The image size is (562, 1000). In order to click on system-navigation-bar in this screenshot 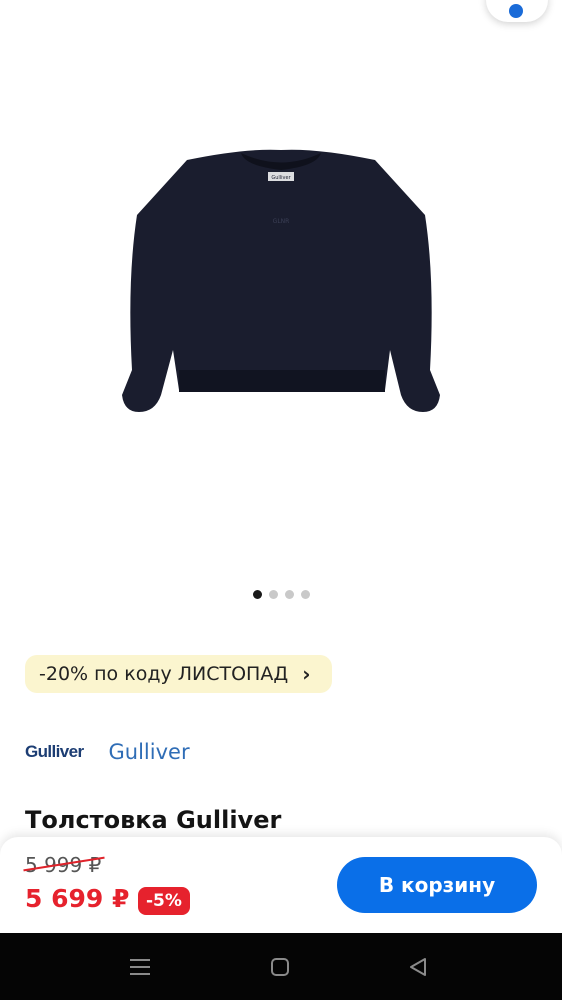, I will do `click(281, 966)`.